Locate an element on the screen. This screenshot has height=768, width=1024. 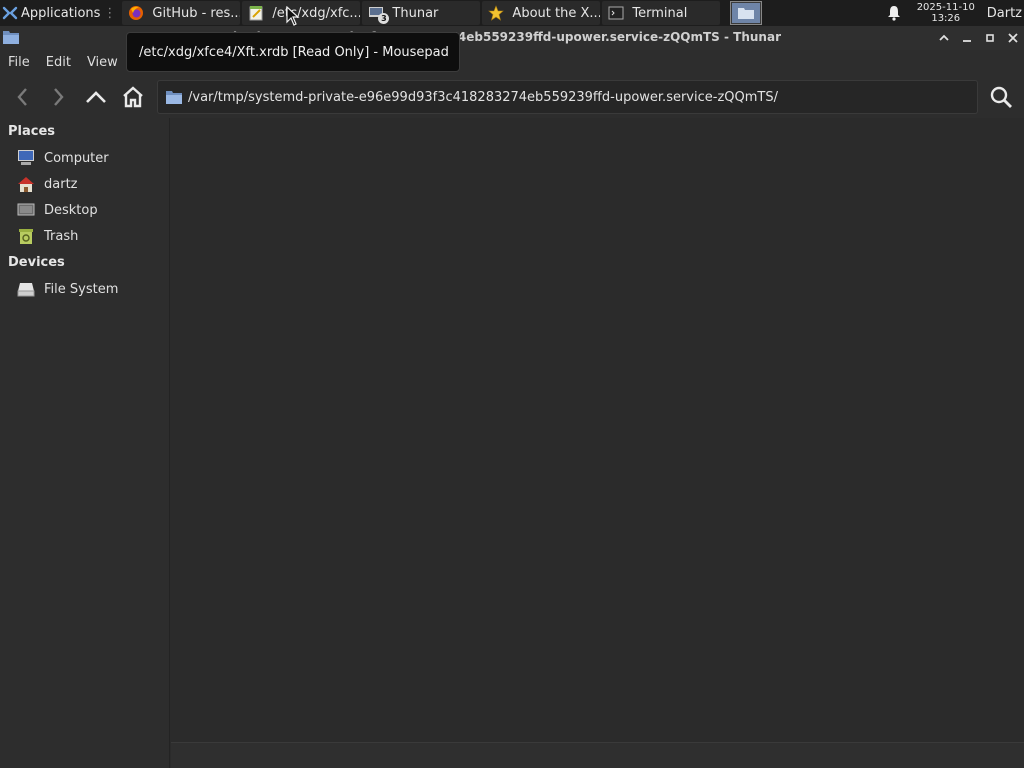
window-count-badge: 3 is located at coordinates (384, 18).